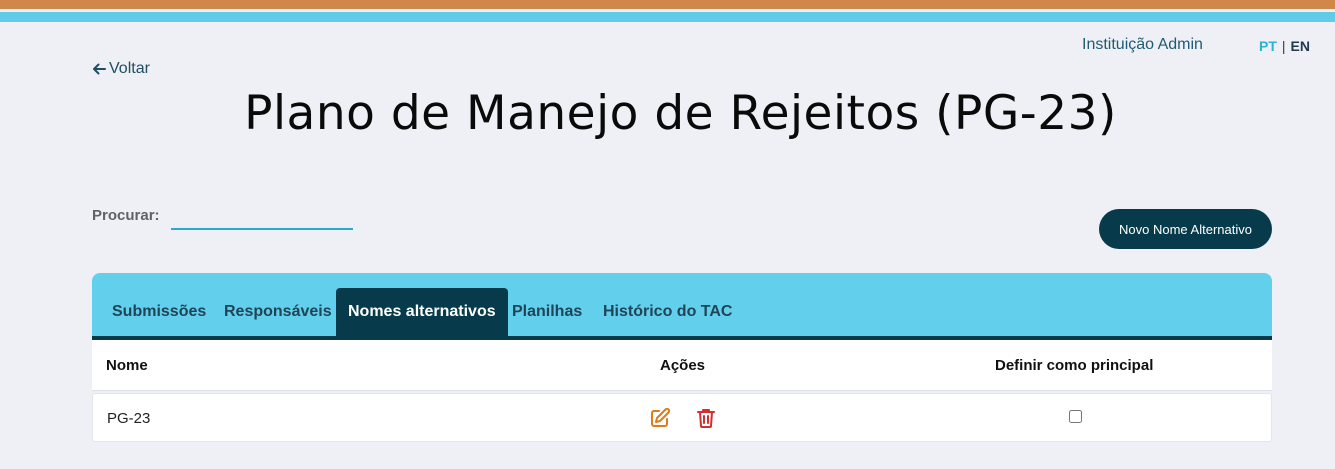 This screenshot has width=1335, height=469. I want to click on lang-en-link: EN, so click(1300, 46).